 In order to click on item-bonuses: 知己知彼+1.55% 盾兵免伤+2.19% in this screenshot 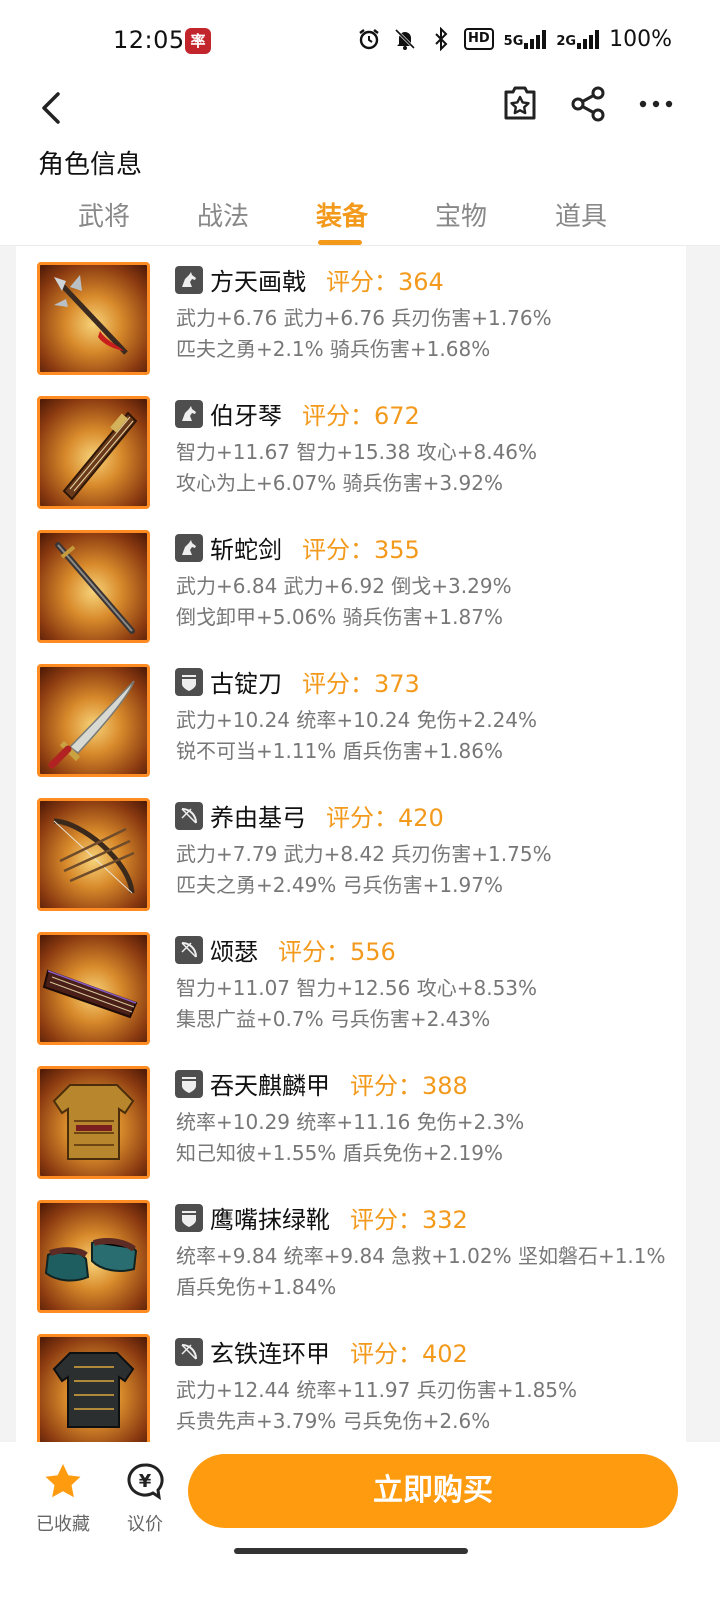, I will do `click(339, 1153)`.